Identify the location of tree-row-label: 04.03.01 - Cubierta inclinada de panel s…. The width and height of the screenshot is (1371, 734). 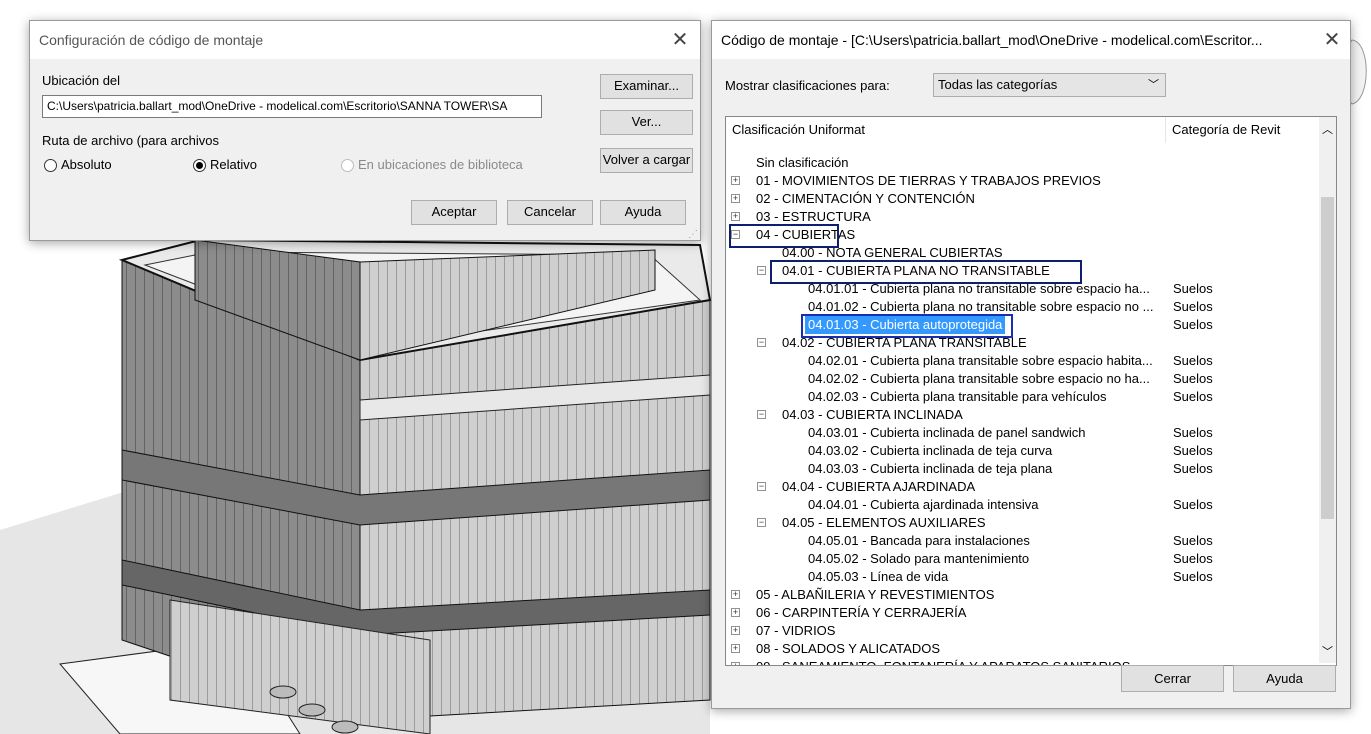
(947, 432).